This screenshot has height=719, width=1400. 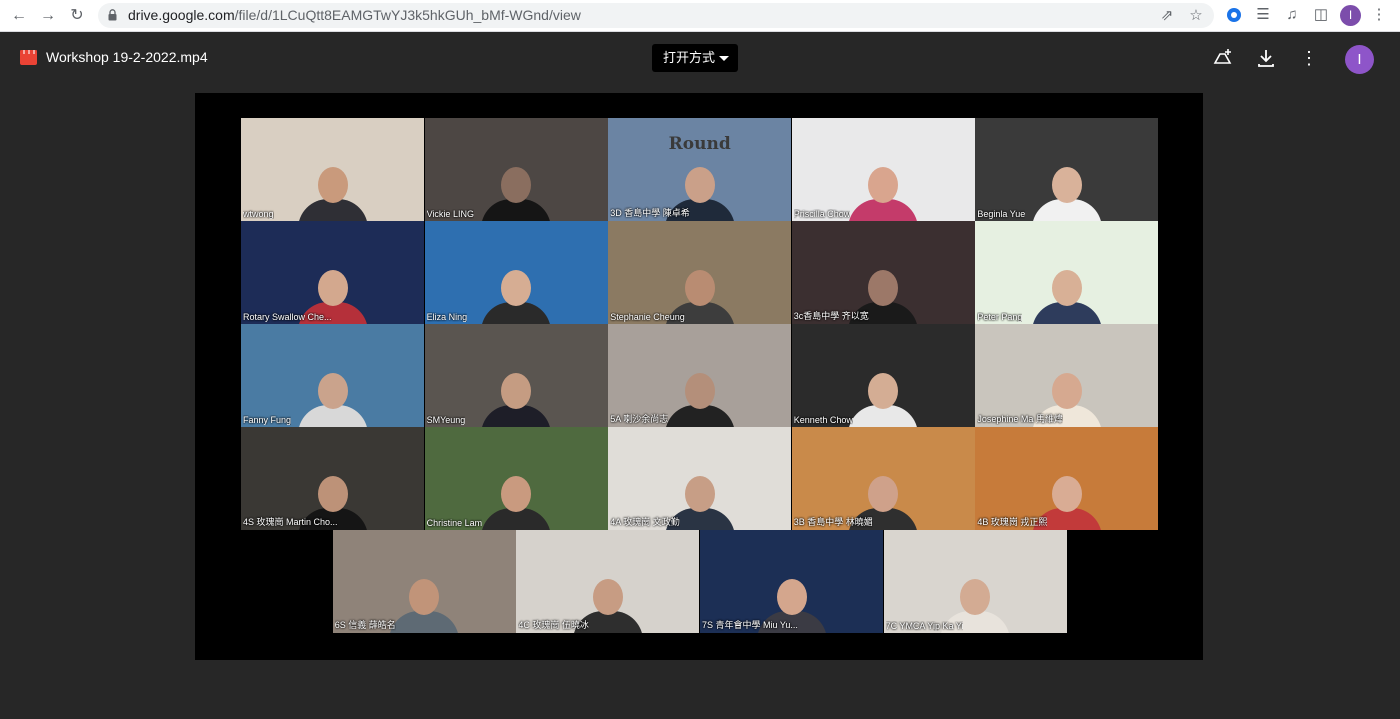 I want to click on participant-name: wtwong, so click(x=258, y=214).